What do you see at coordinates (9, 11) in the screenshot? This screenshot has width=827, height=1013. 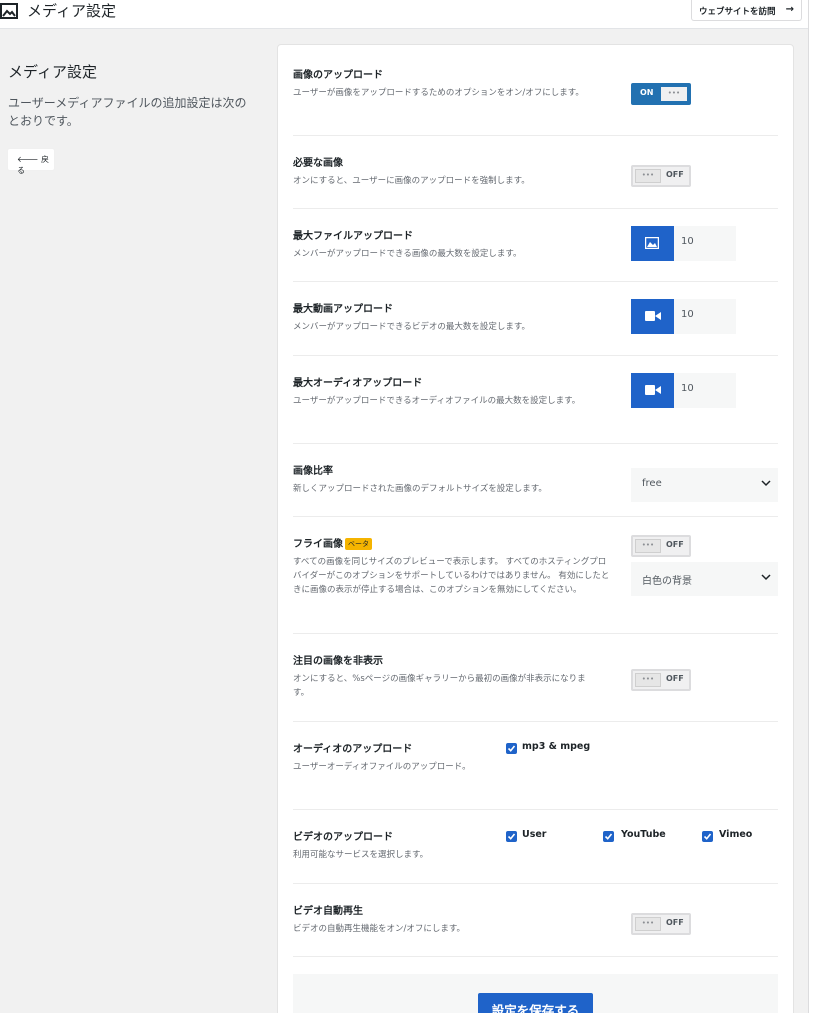 I see `media-icon` at bounding box center [9, 11].